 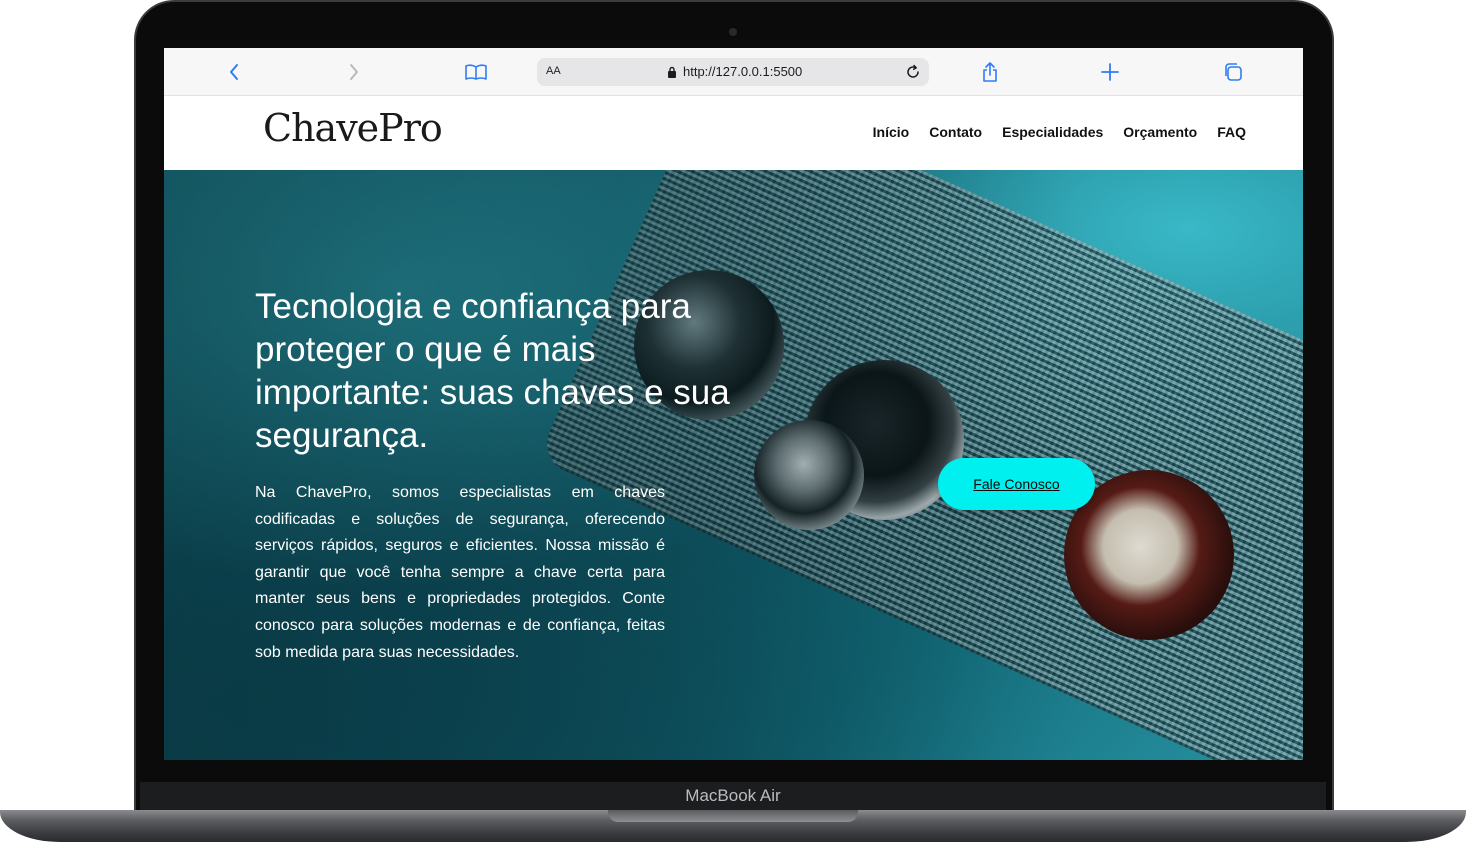 I want to click on camera-icon, so click(x=733, y=32).